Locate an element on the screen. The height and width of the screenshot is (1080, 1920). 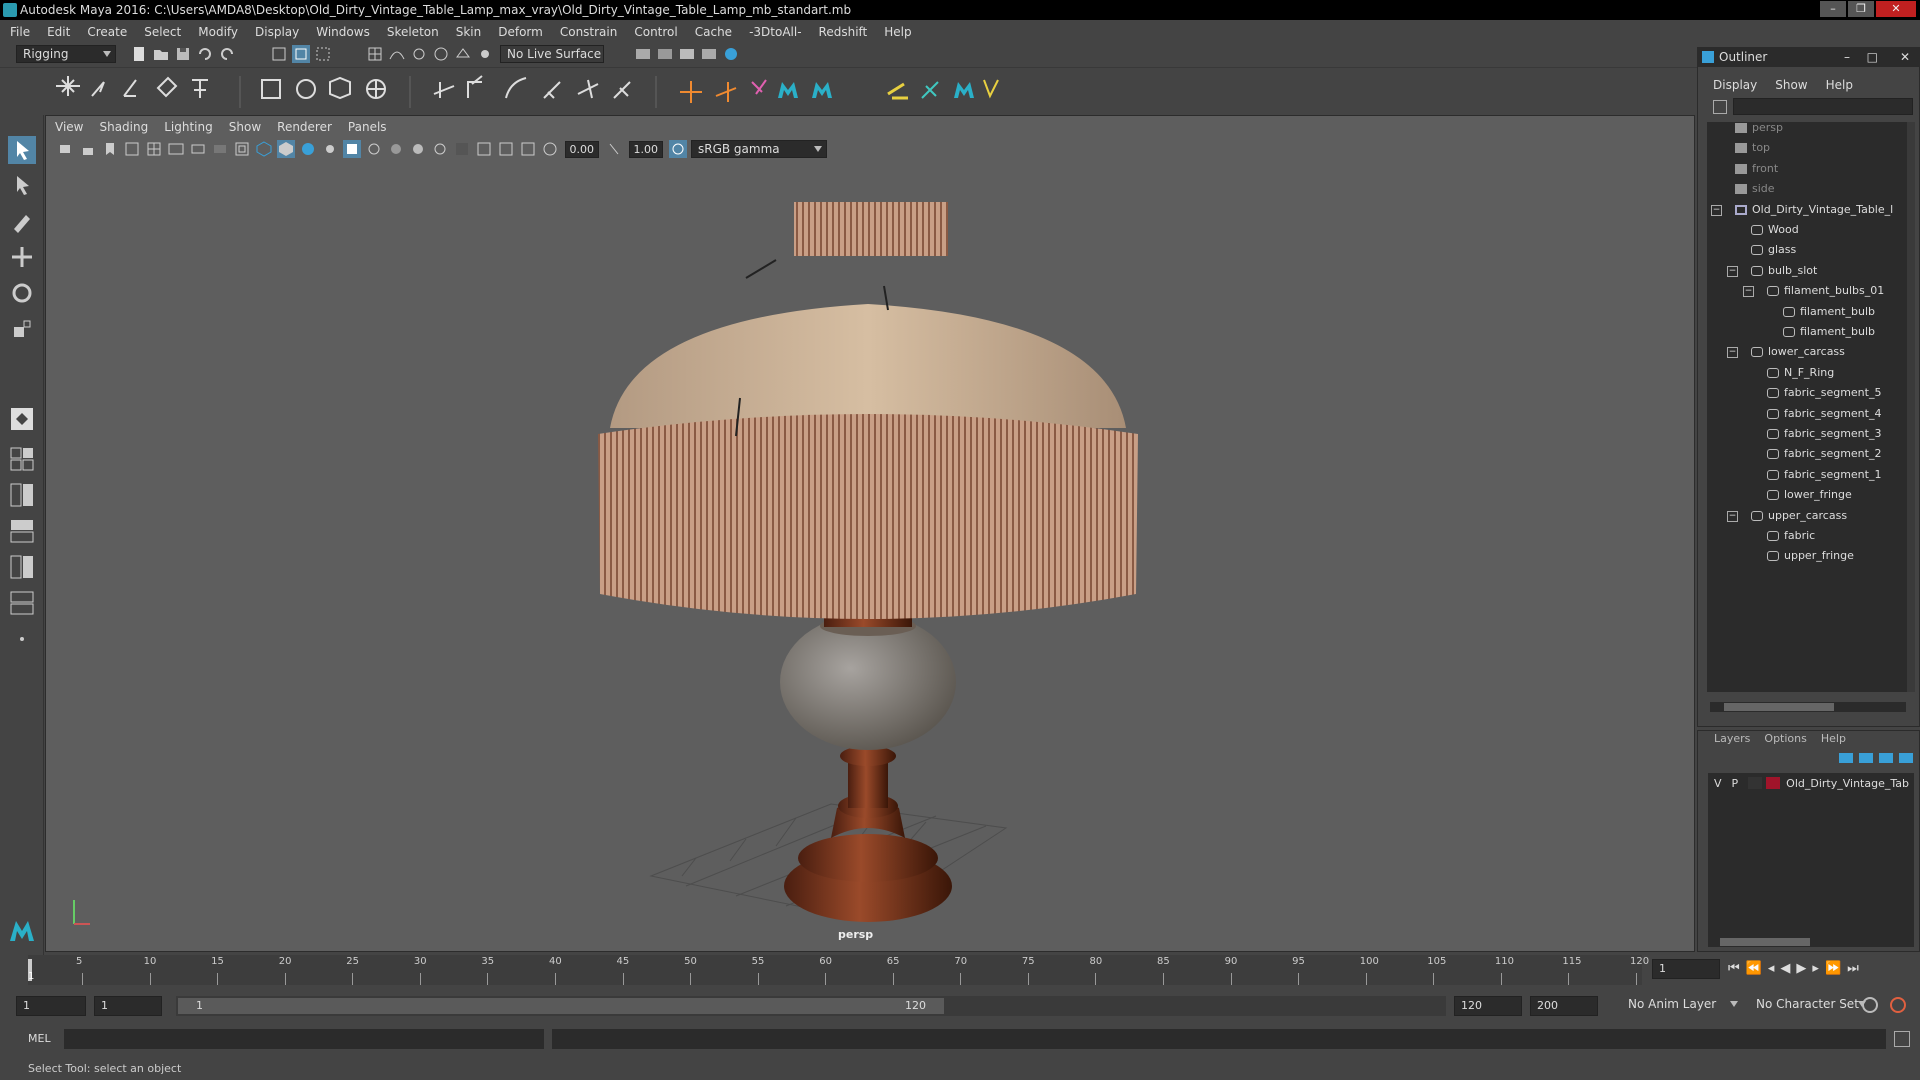
outliner-menu-help: Help is located at coordinates (1839, 87).